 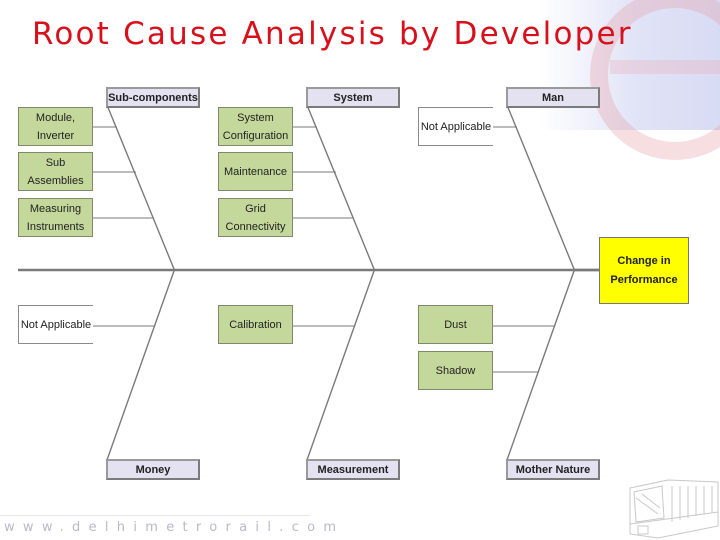 I want to click on cause-money-not-applicable: Not Applicable, so click(x=55, y=324).